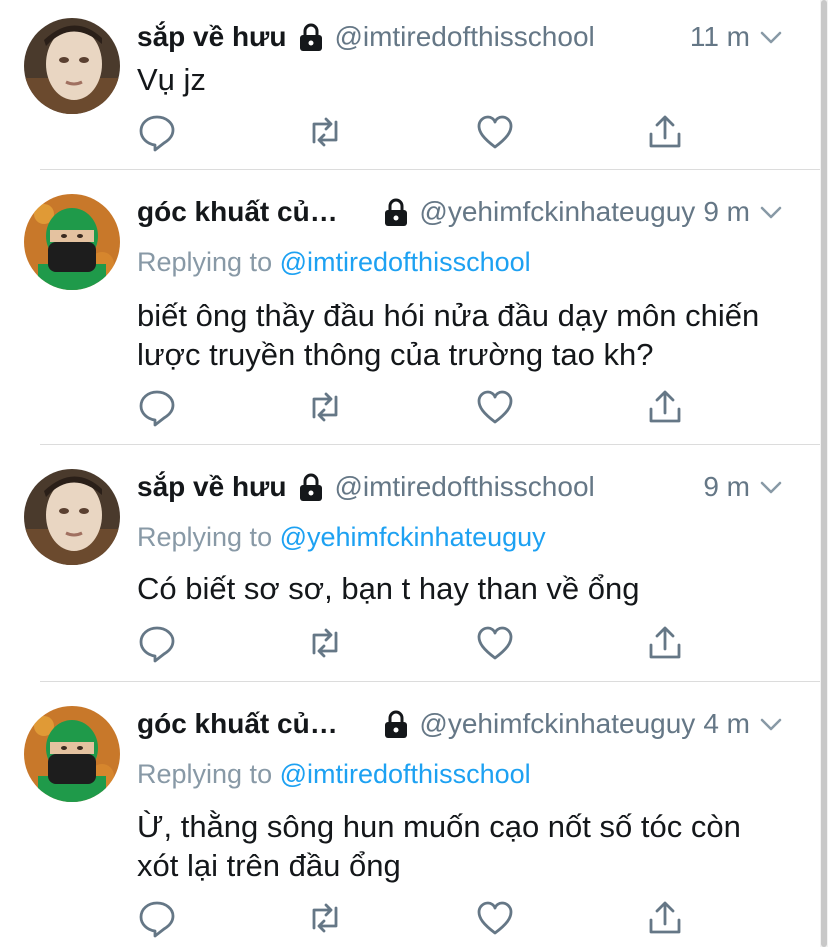  Describe the element at coordinates (269, 865) in the screenshot. I see `tweet-text-line: xót lại trên đầu ổng` at that location.